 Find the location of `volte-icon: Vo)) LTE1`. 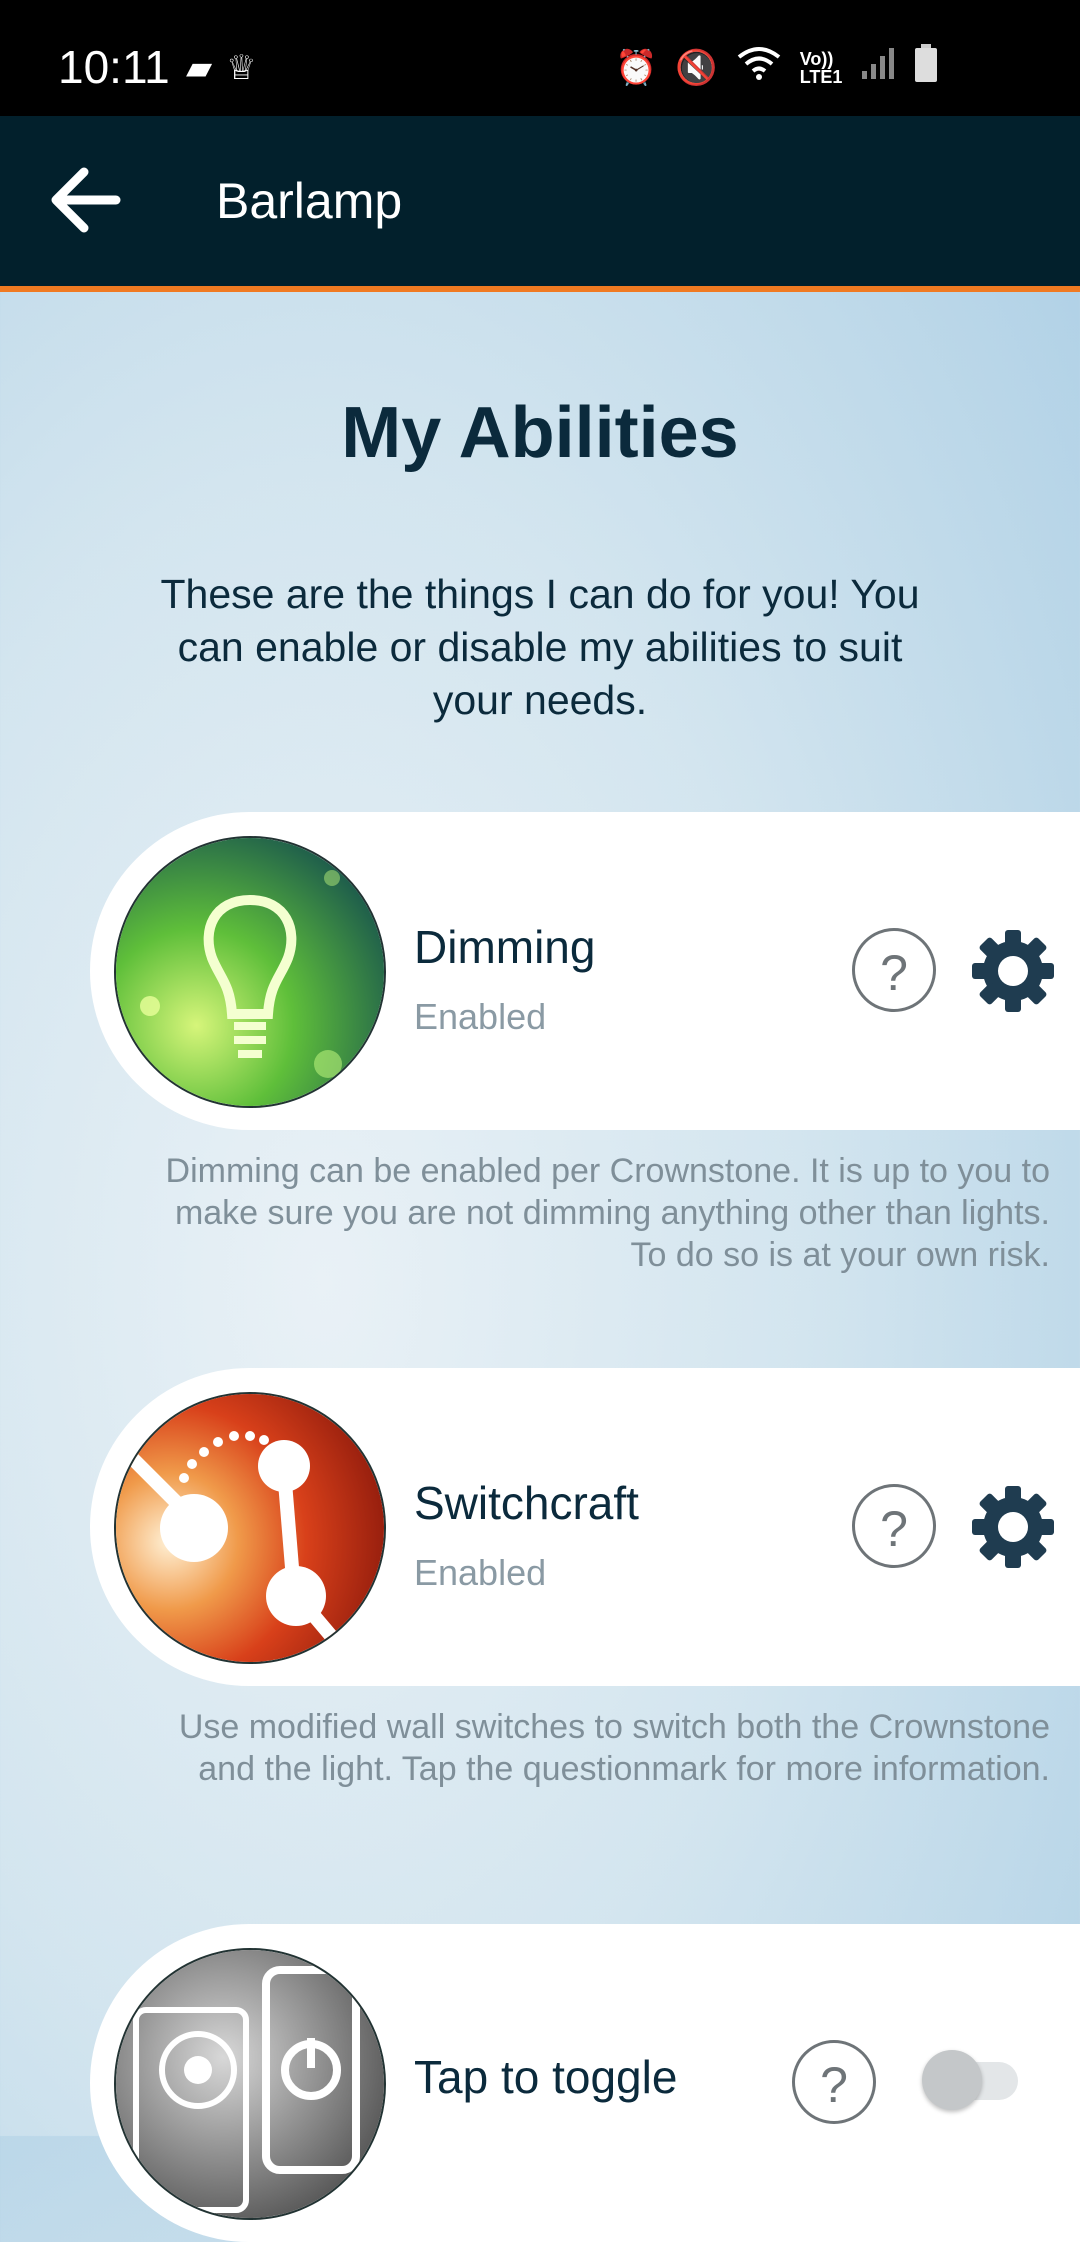

volte-icon: Vo)) LTE1 is located at coordinates (821, 67).